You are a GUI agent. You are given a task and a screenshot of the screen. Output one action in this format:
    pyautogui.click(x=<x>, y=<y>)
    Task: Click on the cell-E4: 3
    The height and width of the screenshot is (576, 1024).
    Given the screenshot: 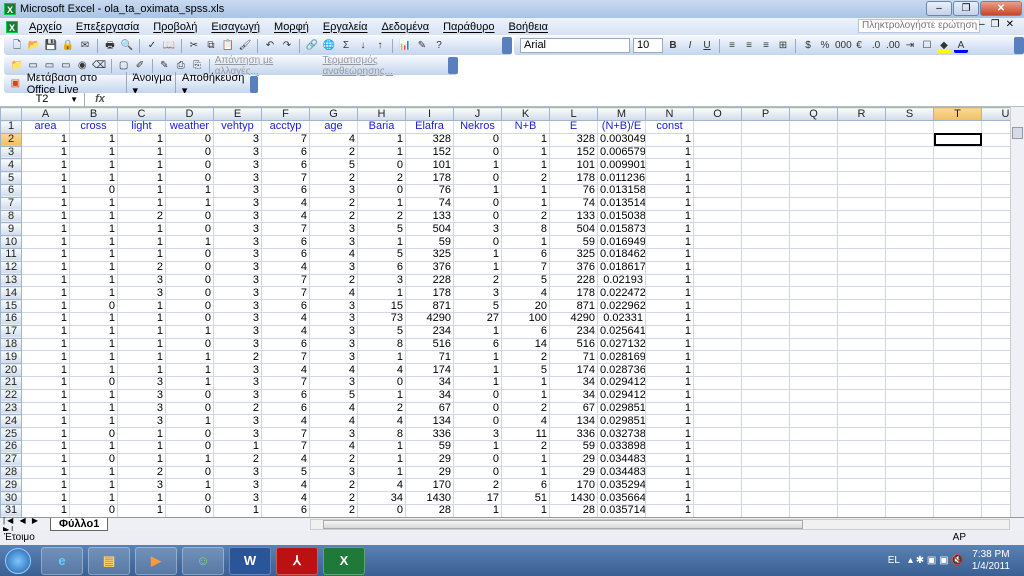 What is the action you would take?
    pyautogui.click(x=237, y=165)
    